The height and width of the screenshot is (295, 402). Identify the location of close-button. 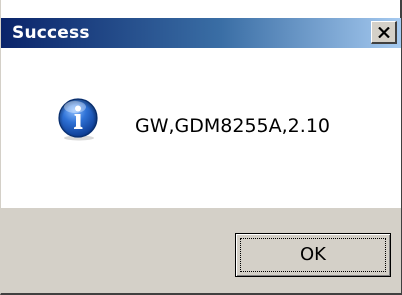
(384, 32).